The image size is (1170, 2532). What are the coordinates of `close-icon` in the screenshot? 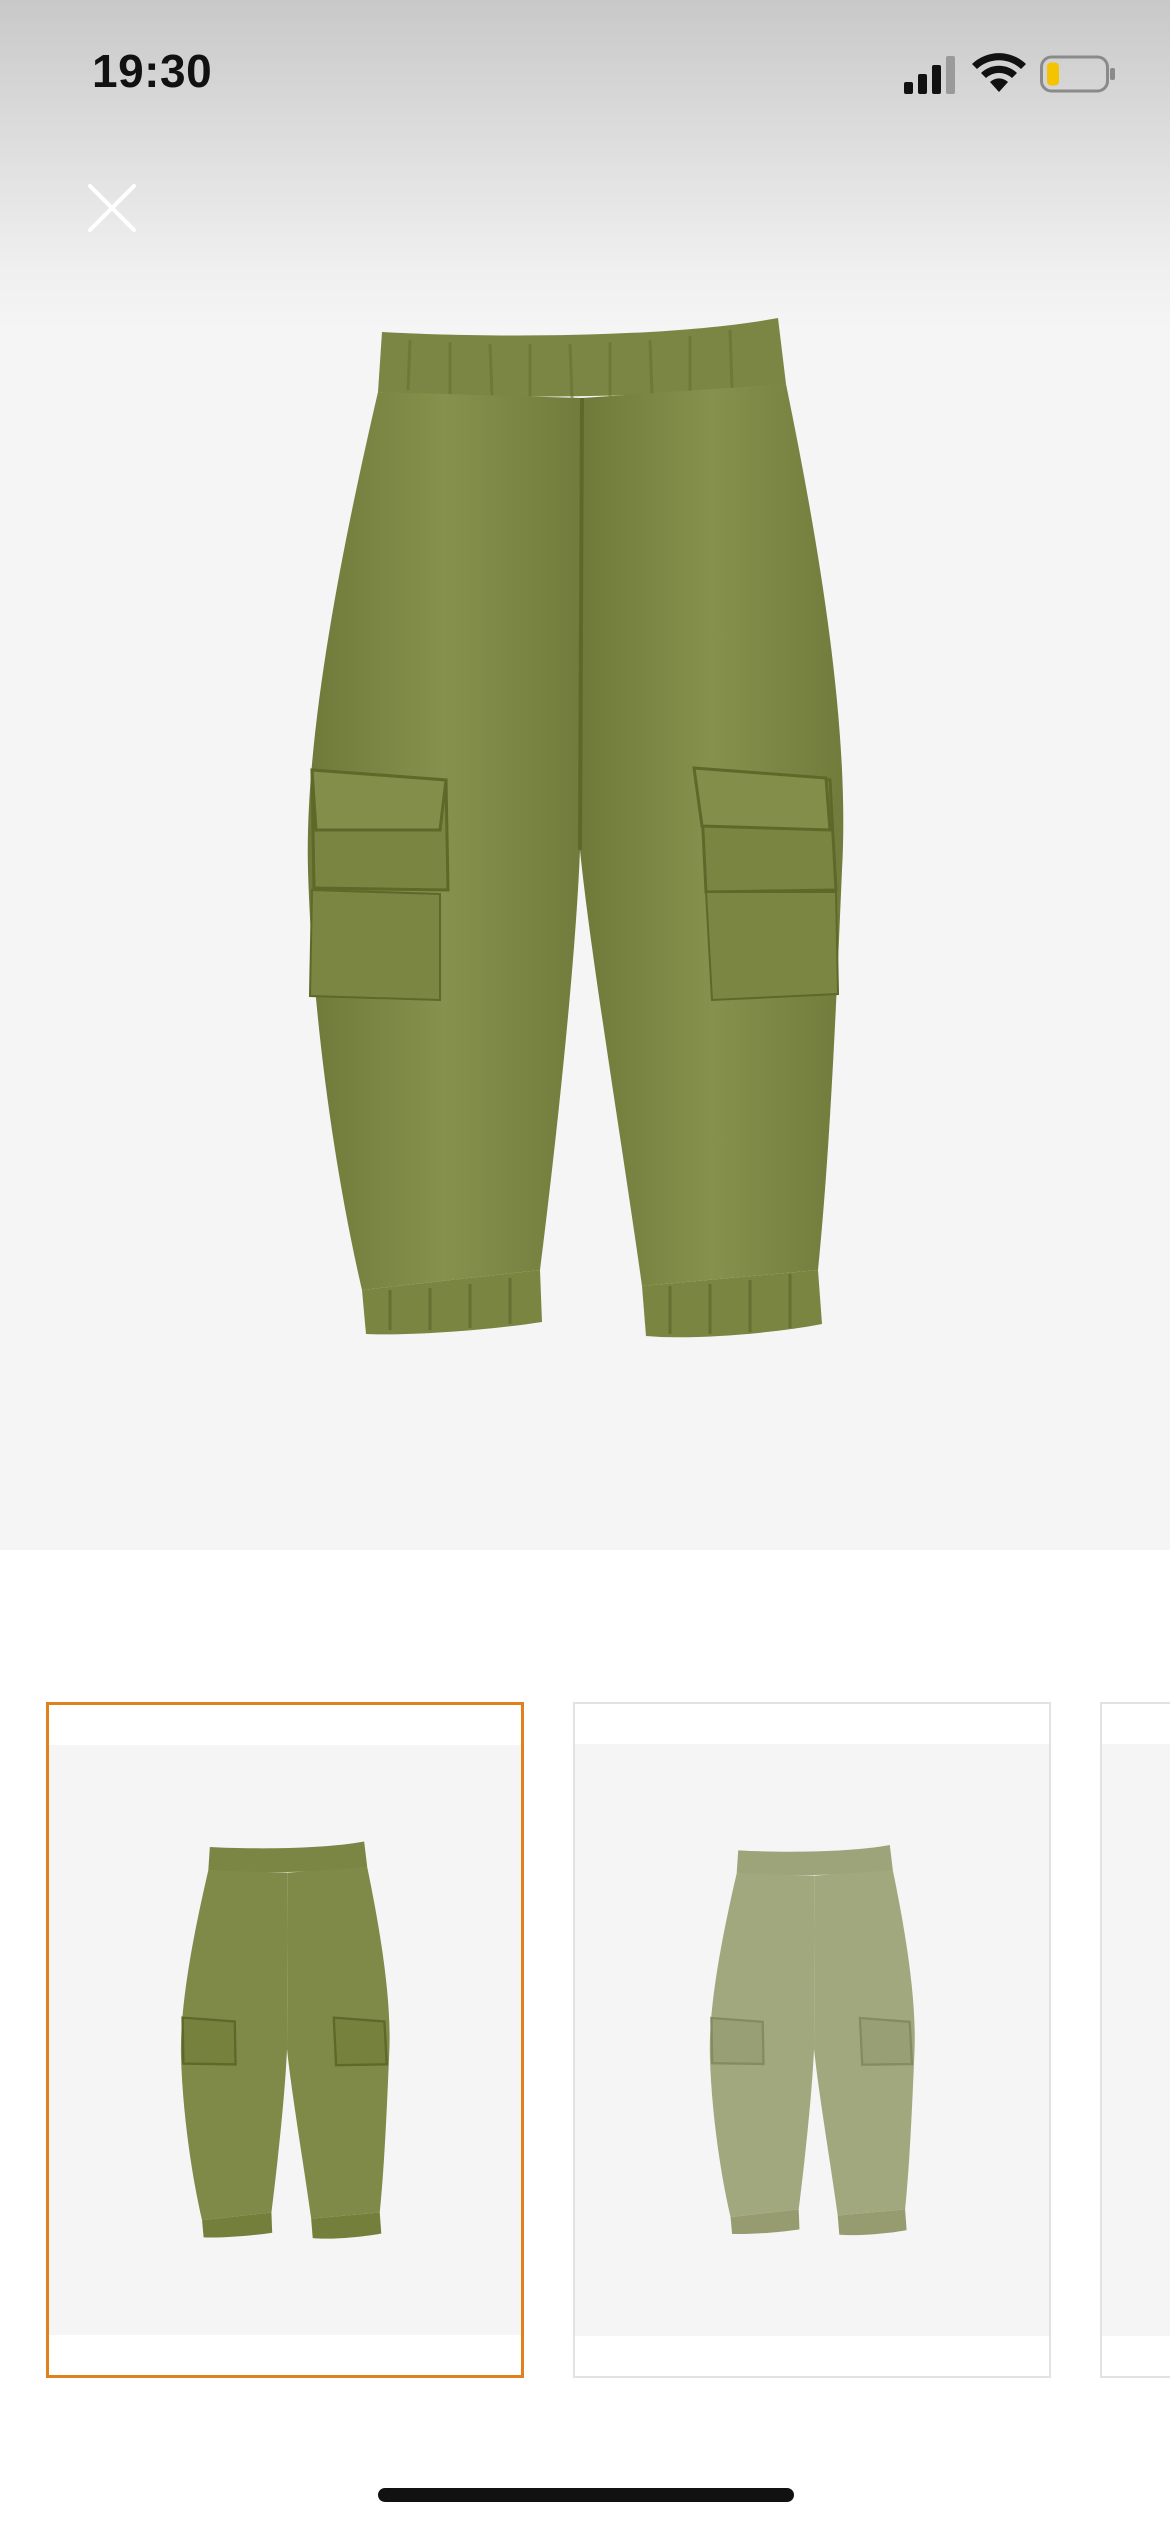 It's located at (112, 208).